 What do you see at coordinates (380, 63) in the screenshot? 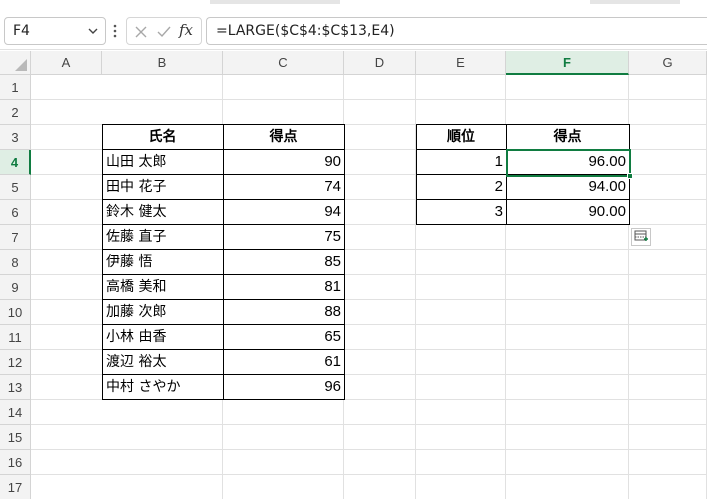
I see `column-header-d: D` at bounding box center [380, 63].